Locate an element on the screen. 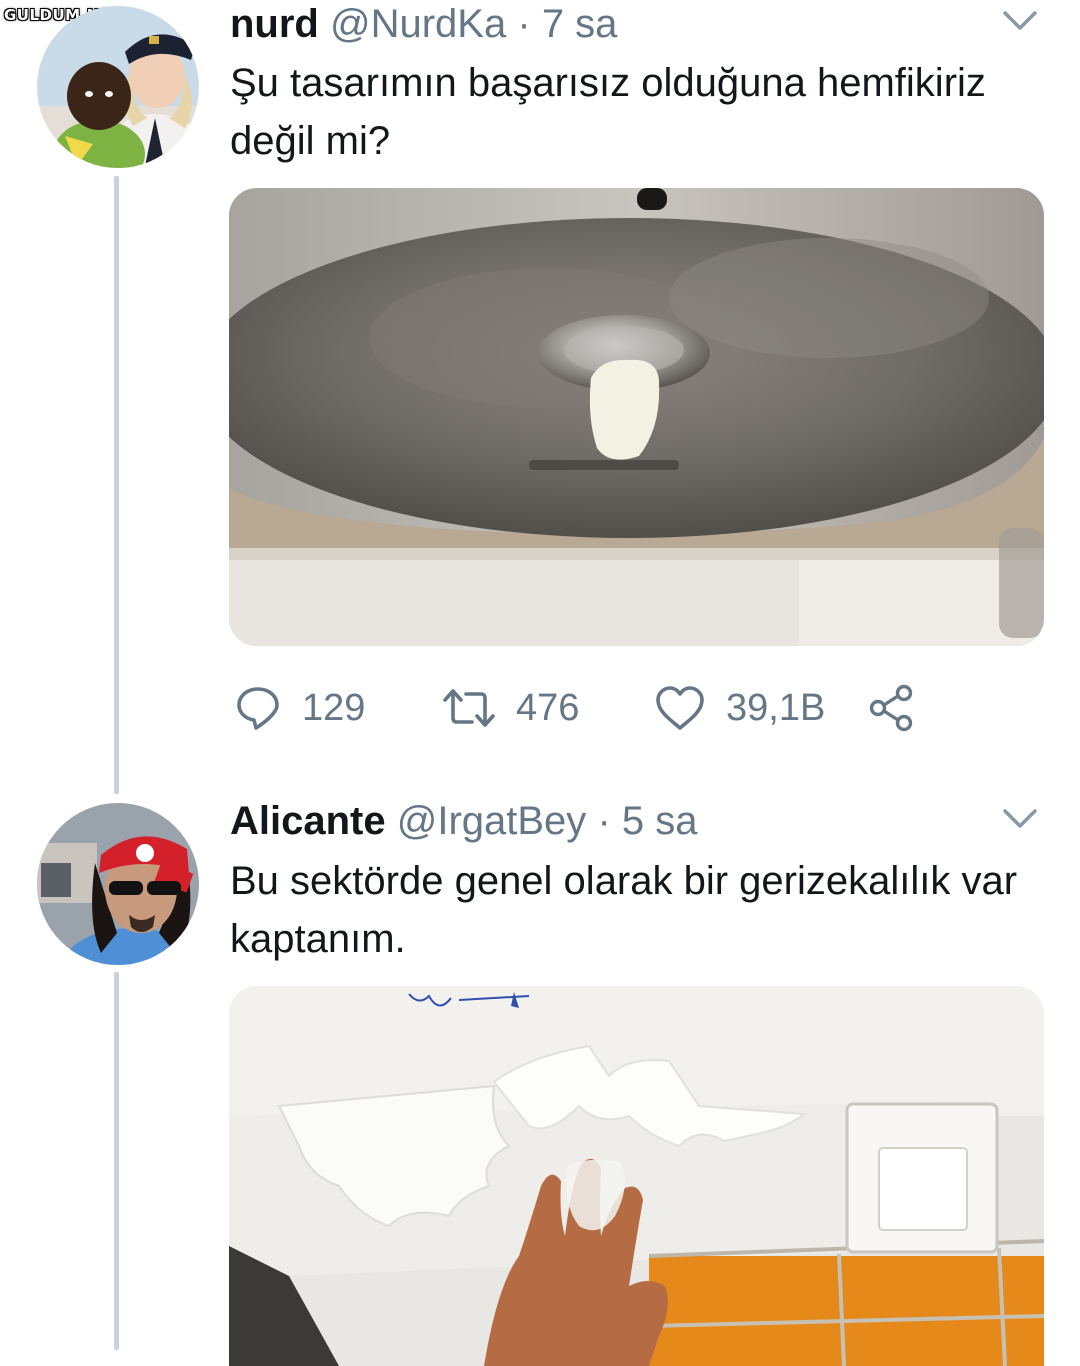 The image size is (1080, 1366). reply-button: 129 is located at coordinates (299, 708).